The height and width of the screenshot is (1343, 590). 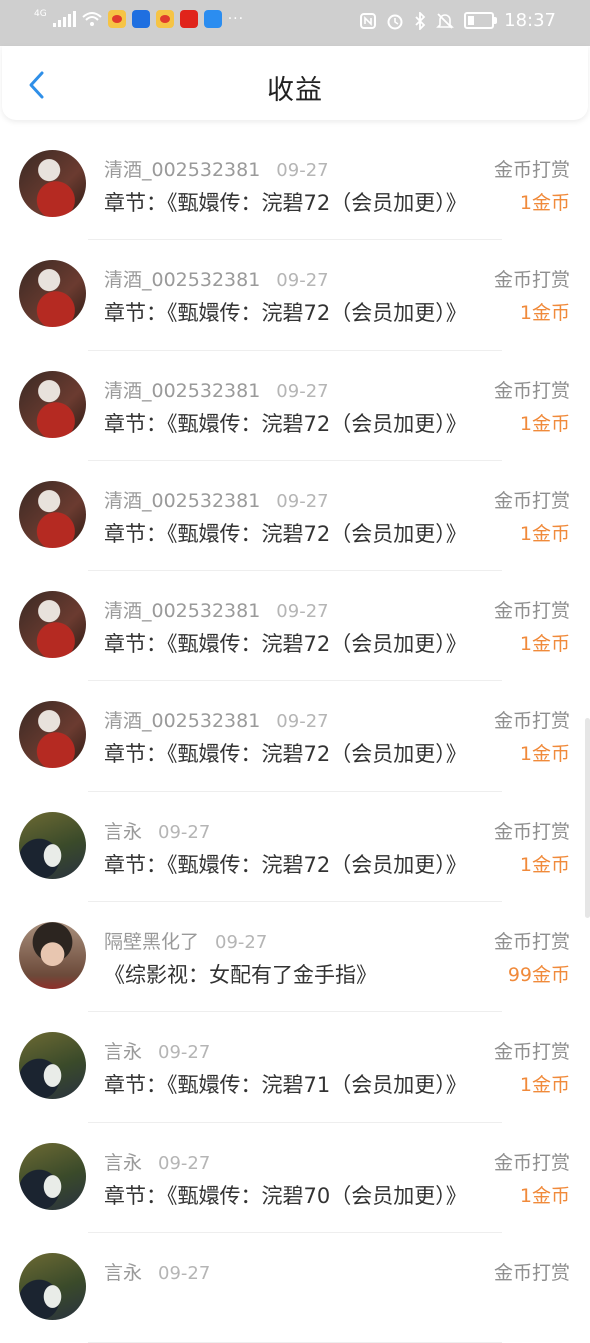 What do you see at coordinates (420, 20) in the screenshot?
I see `bluetooth-icon` at bounding box center [420, 20].